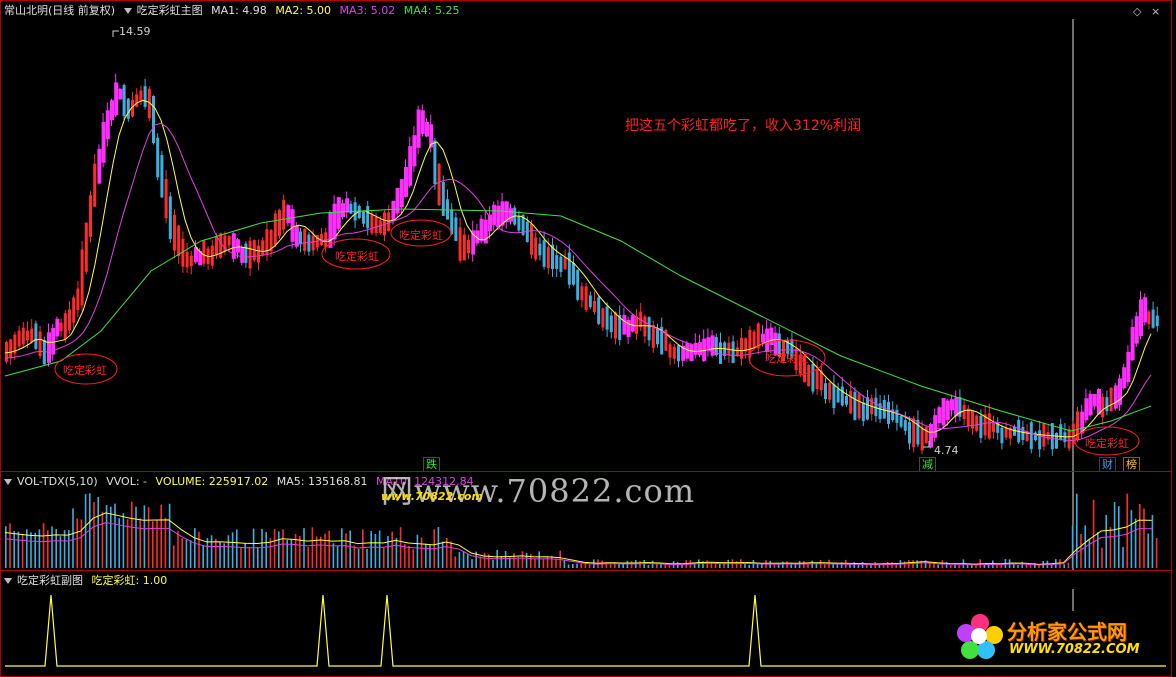  Describe the element at coordinates (88, 581) in the screenshot. I see `sub-header: 吃定彩虹副图 吃定彩虹: 1.00` at that location.